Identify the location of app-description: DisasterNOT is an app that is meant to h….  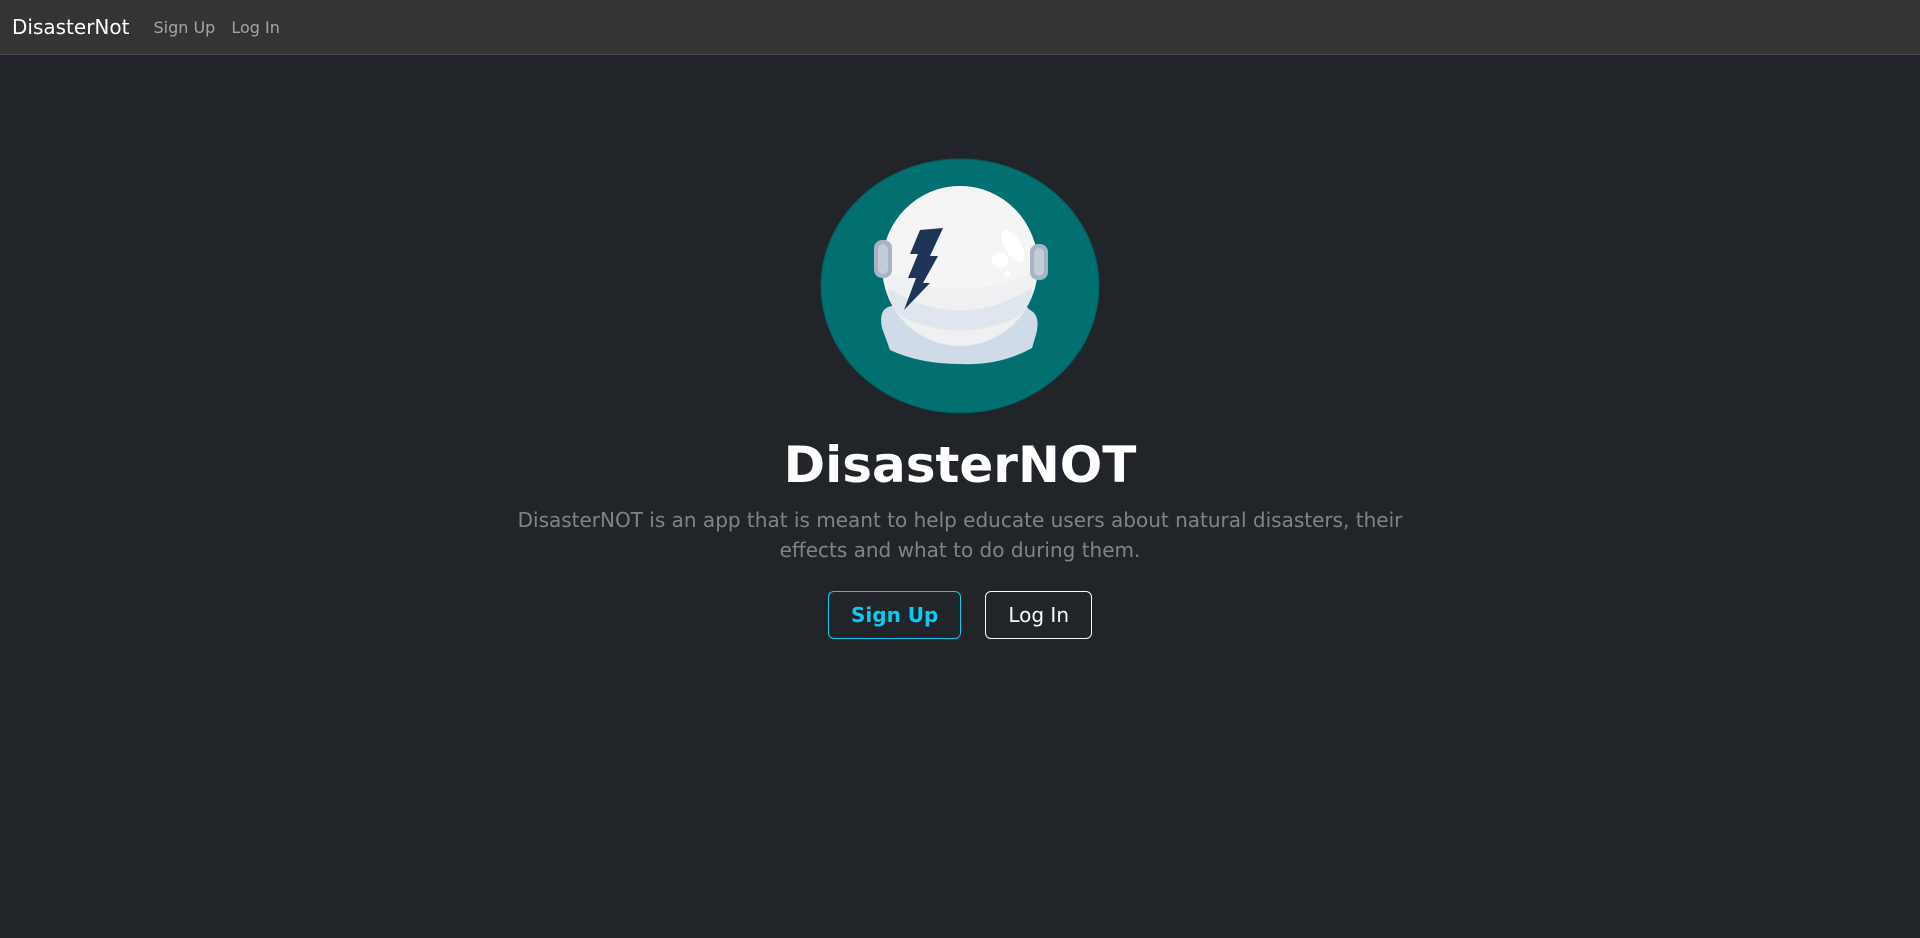
(960, 535).